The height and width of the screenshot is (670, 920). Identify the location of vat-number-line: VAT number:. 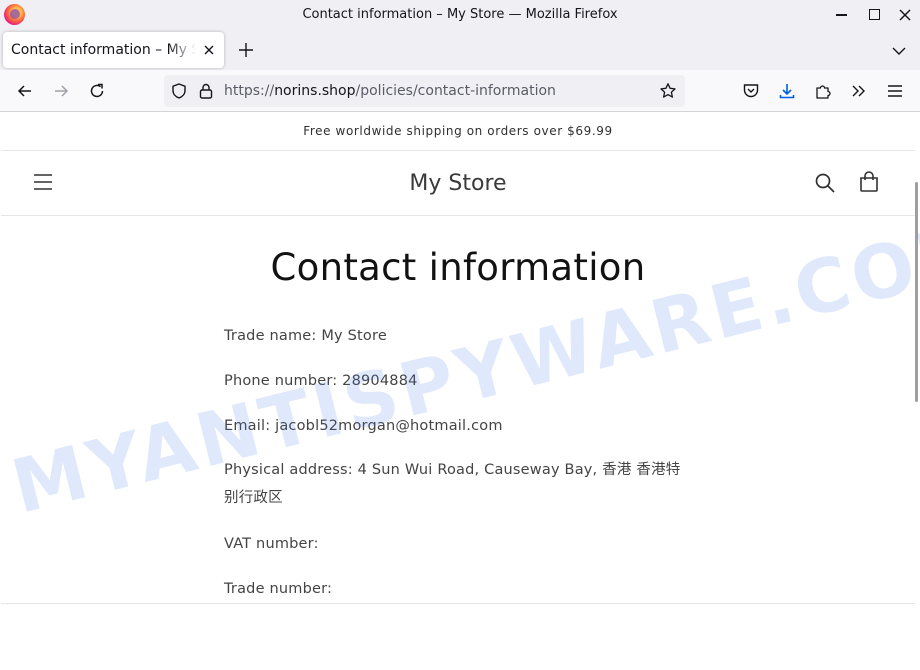
(271, 544).